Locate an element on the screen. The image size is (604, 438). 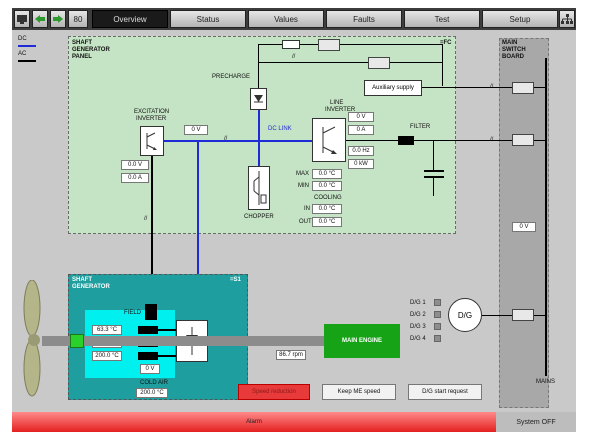
dc-link-voltage: 0 V is located at coordinates (196, 130).